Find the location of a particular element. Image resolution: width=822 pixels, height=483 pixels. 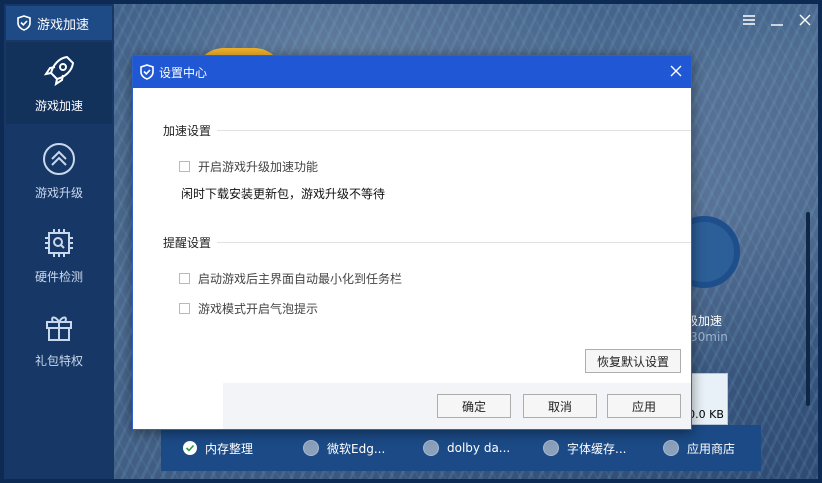

sidebar-item-label: 硬件检测 is located at coordinates (58, 276).